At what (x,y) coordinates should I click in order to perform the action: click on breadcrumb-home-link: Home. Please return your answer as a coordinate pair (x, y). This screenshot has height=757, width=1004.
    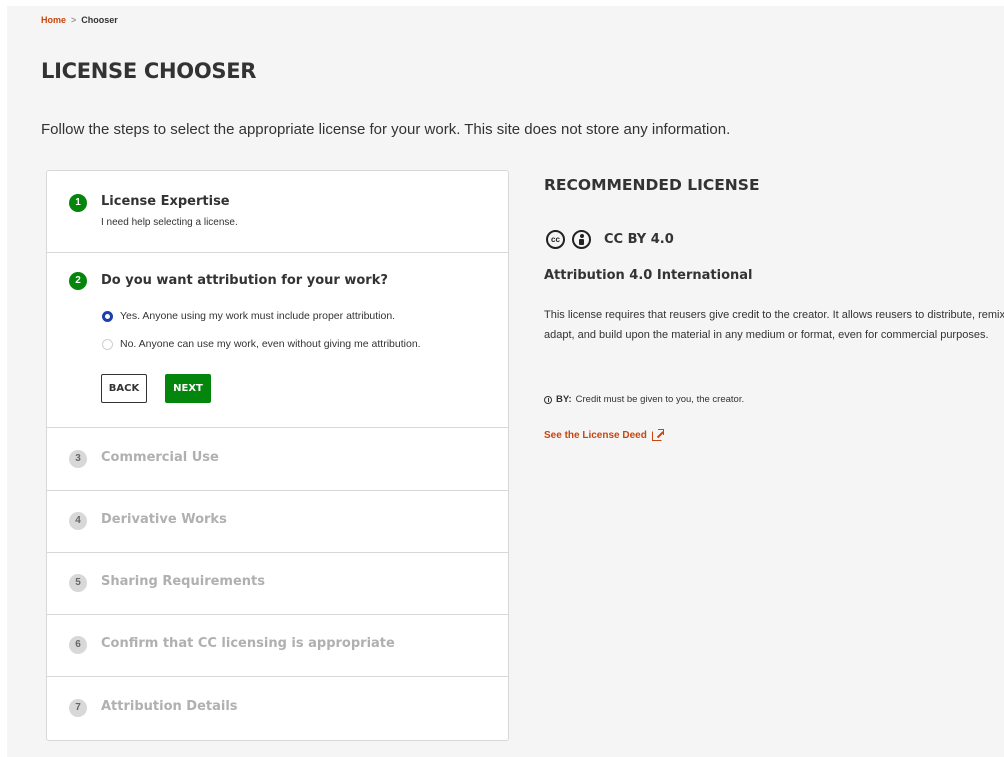
    Looking at the image, I should click on (53, 20).